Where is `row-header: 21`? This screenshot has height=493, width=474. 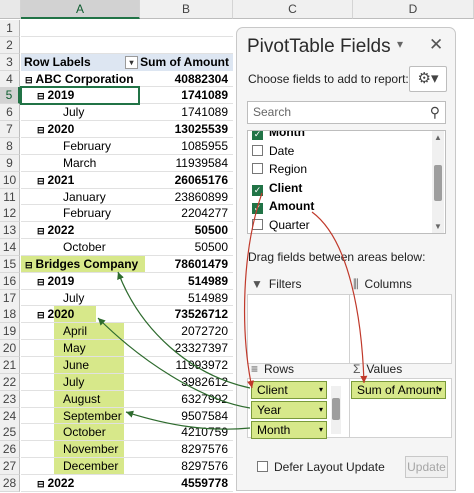
row-header: 21 is located at coordinates (10, 365).